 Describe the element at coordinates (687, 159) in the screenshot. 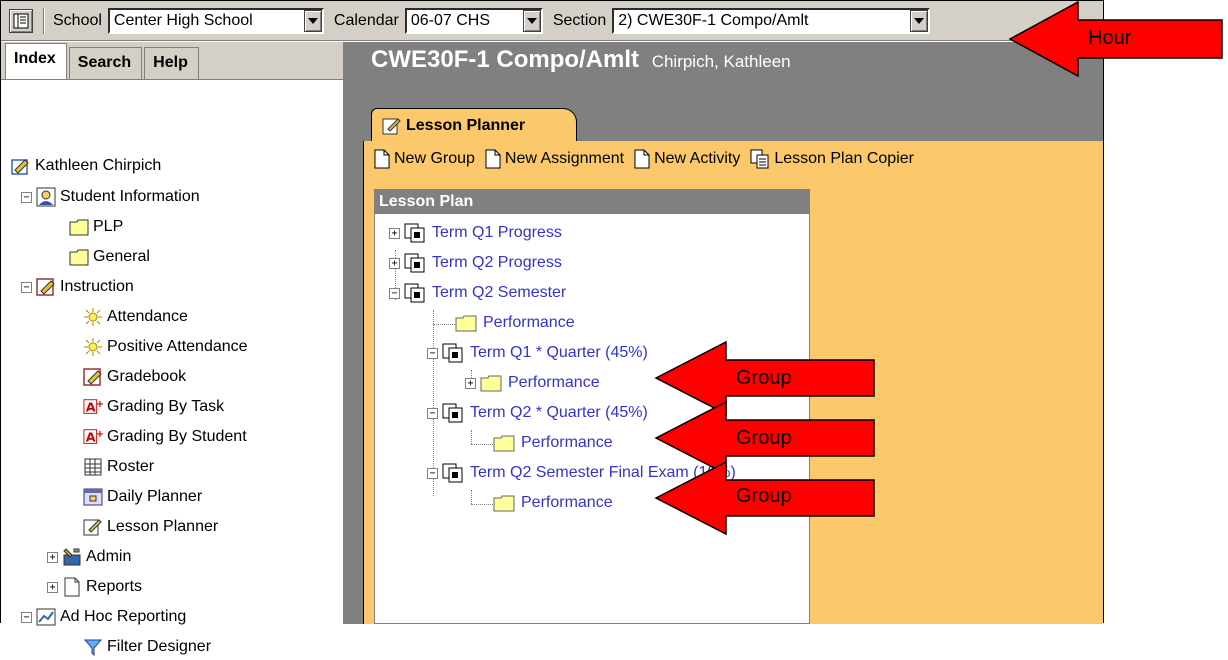

I see `new-activity-button: New Activity` at that location.